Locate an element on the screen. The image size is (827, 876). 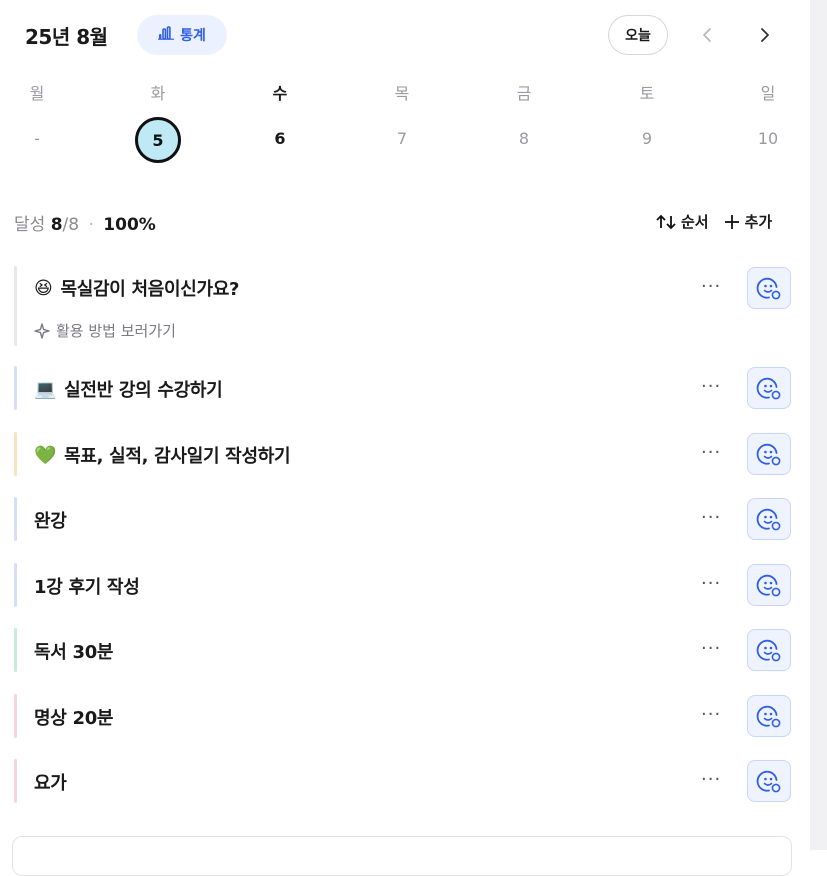
sort-button: 순서 is located at coordinates (682, 221).